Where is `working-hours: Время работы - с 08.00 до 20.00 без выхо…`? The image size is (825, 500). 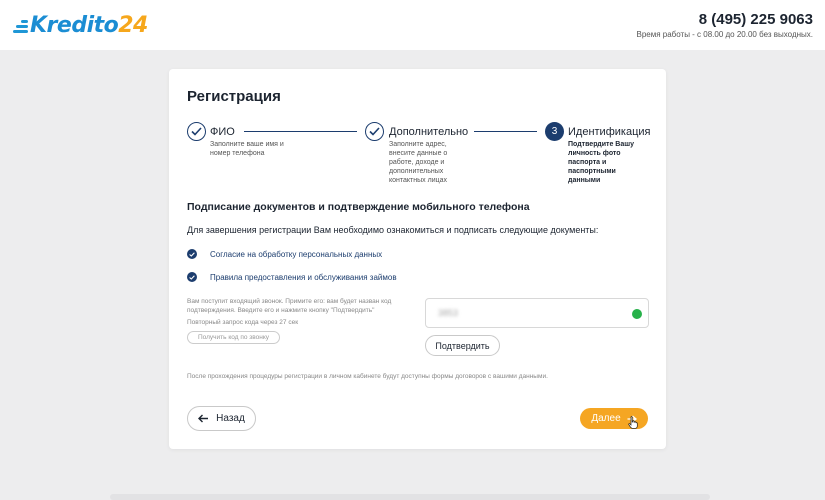 working-hours: Время работы - с 08.00 до 20.00 без выхо… is located at coordinates (724, 34).